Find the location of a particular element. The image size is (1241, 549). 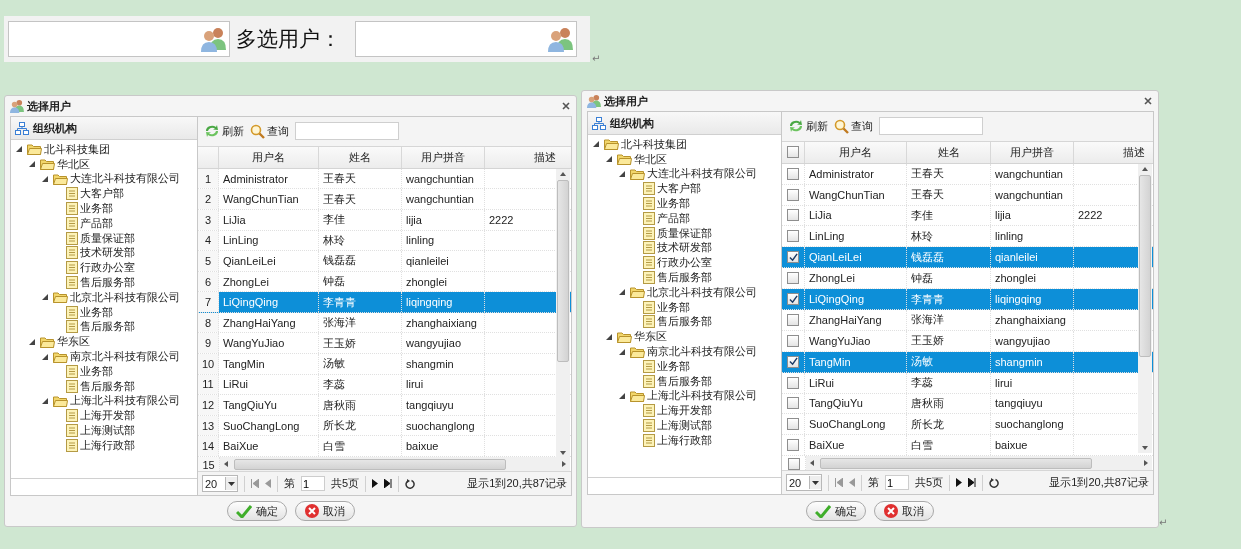

tree-item: 华东区 is located at coordinates (73, 342).